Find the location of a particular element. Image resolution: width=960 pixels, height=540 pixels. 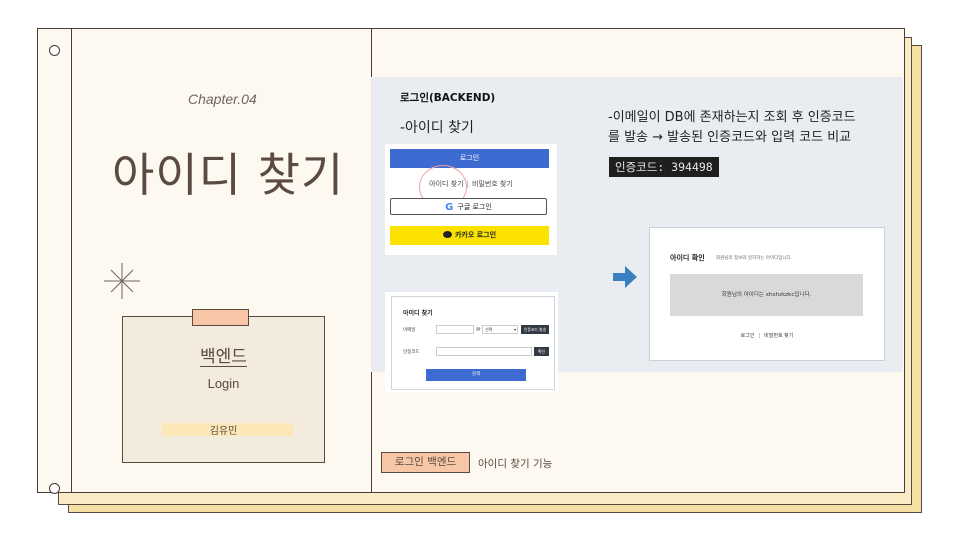

tape-decoration is located at coordinates (220, 317).